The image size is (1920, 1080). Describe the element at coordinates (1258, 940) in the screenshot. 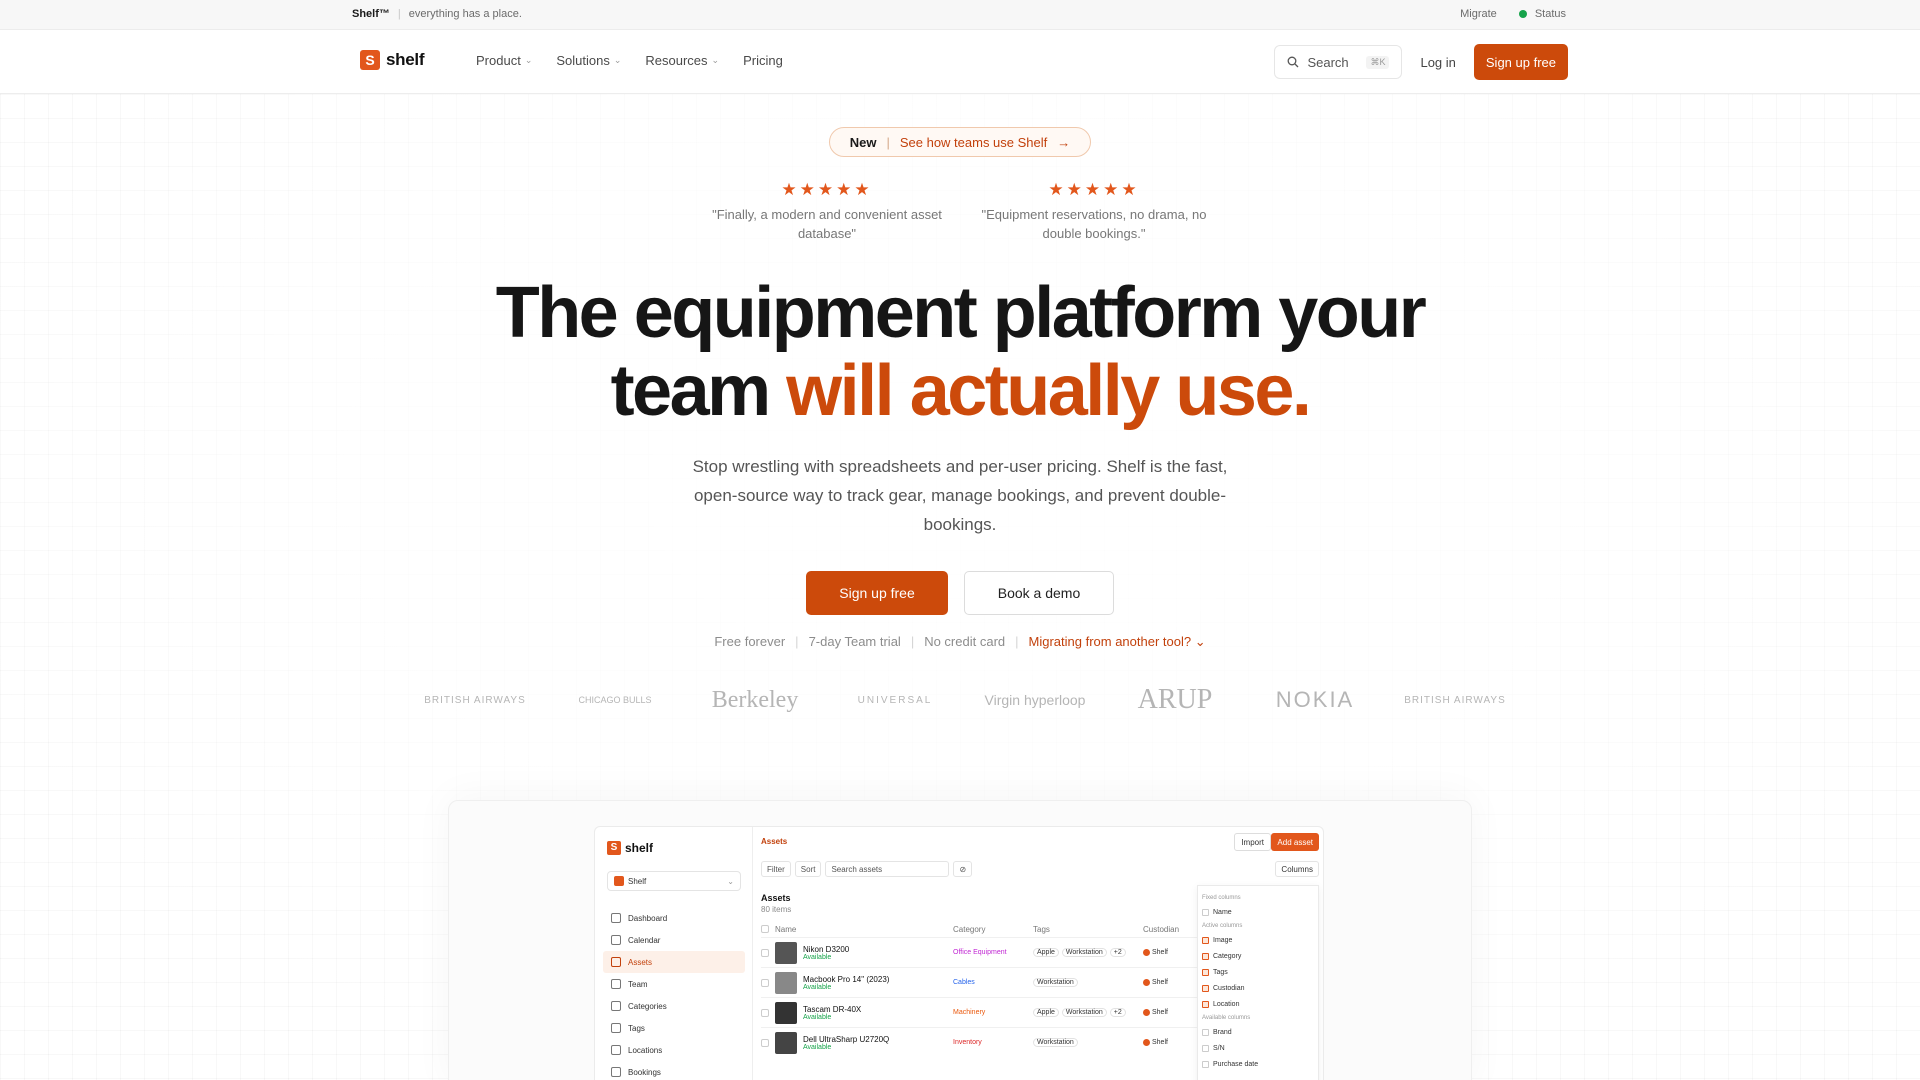

I see `column-option: Image` at that location.